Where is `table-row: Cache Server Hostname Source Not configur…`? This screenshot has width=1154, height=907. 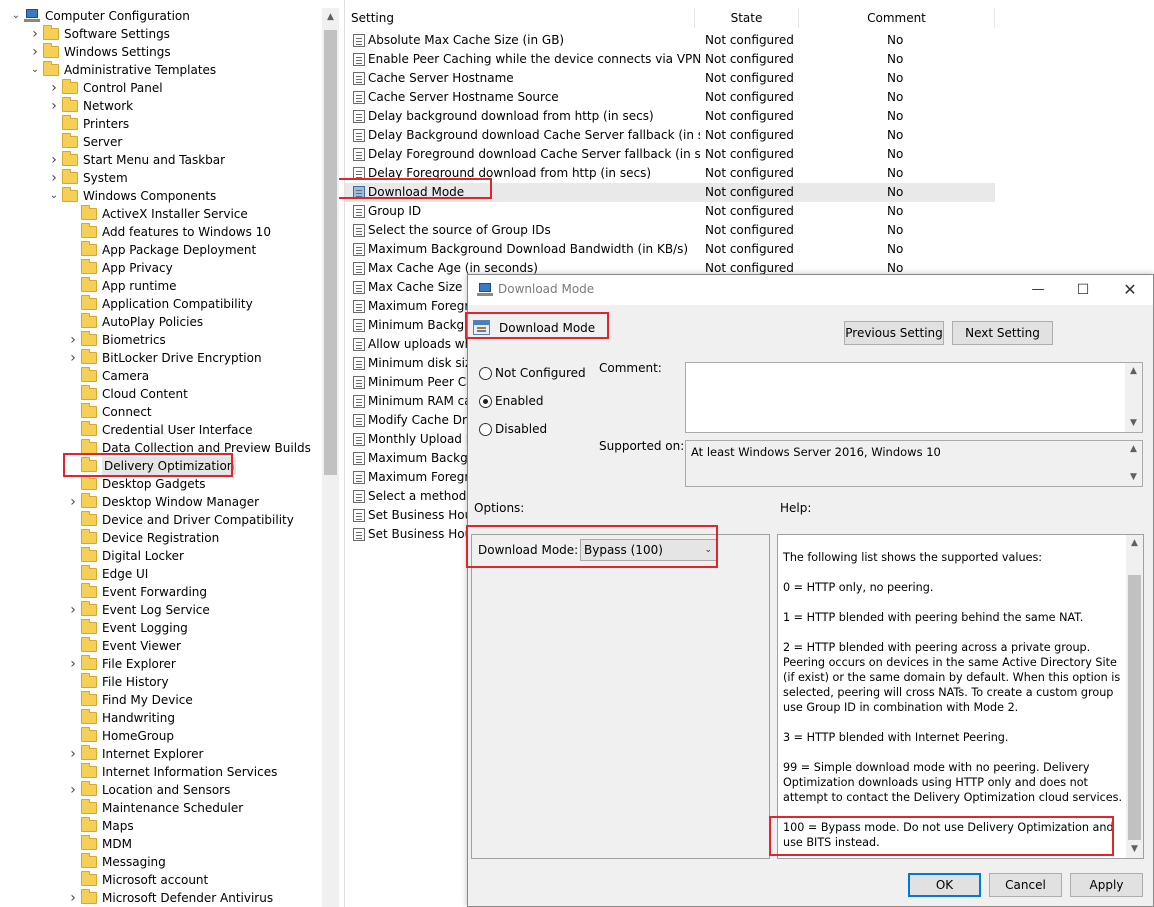
table-row: Cache Server Hostname Source Not configur… is located at coordinates (670, 97).